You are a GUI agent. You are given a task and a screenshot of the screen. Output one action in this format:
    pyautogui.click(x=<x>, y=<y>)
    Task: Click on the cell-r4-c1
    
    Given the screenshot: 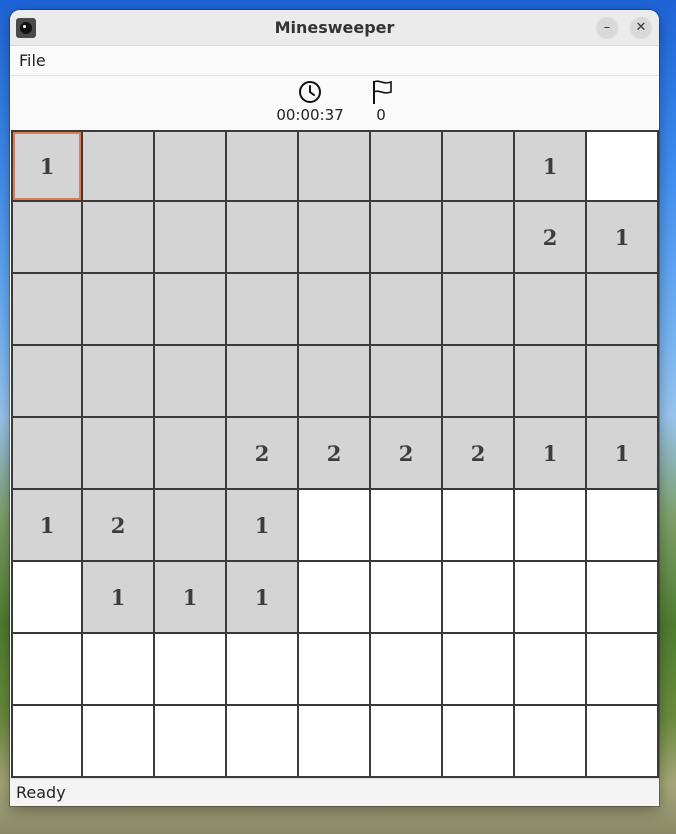 What is the action you would take?
    pyautogui.click(x=119, y=454)
    